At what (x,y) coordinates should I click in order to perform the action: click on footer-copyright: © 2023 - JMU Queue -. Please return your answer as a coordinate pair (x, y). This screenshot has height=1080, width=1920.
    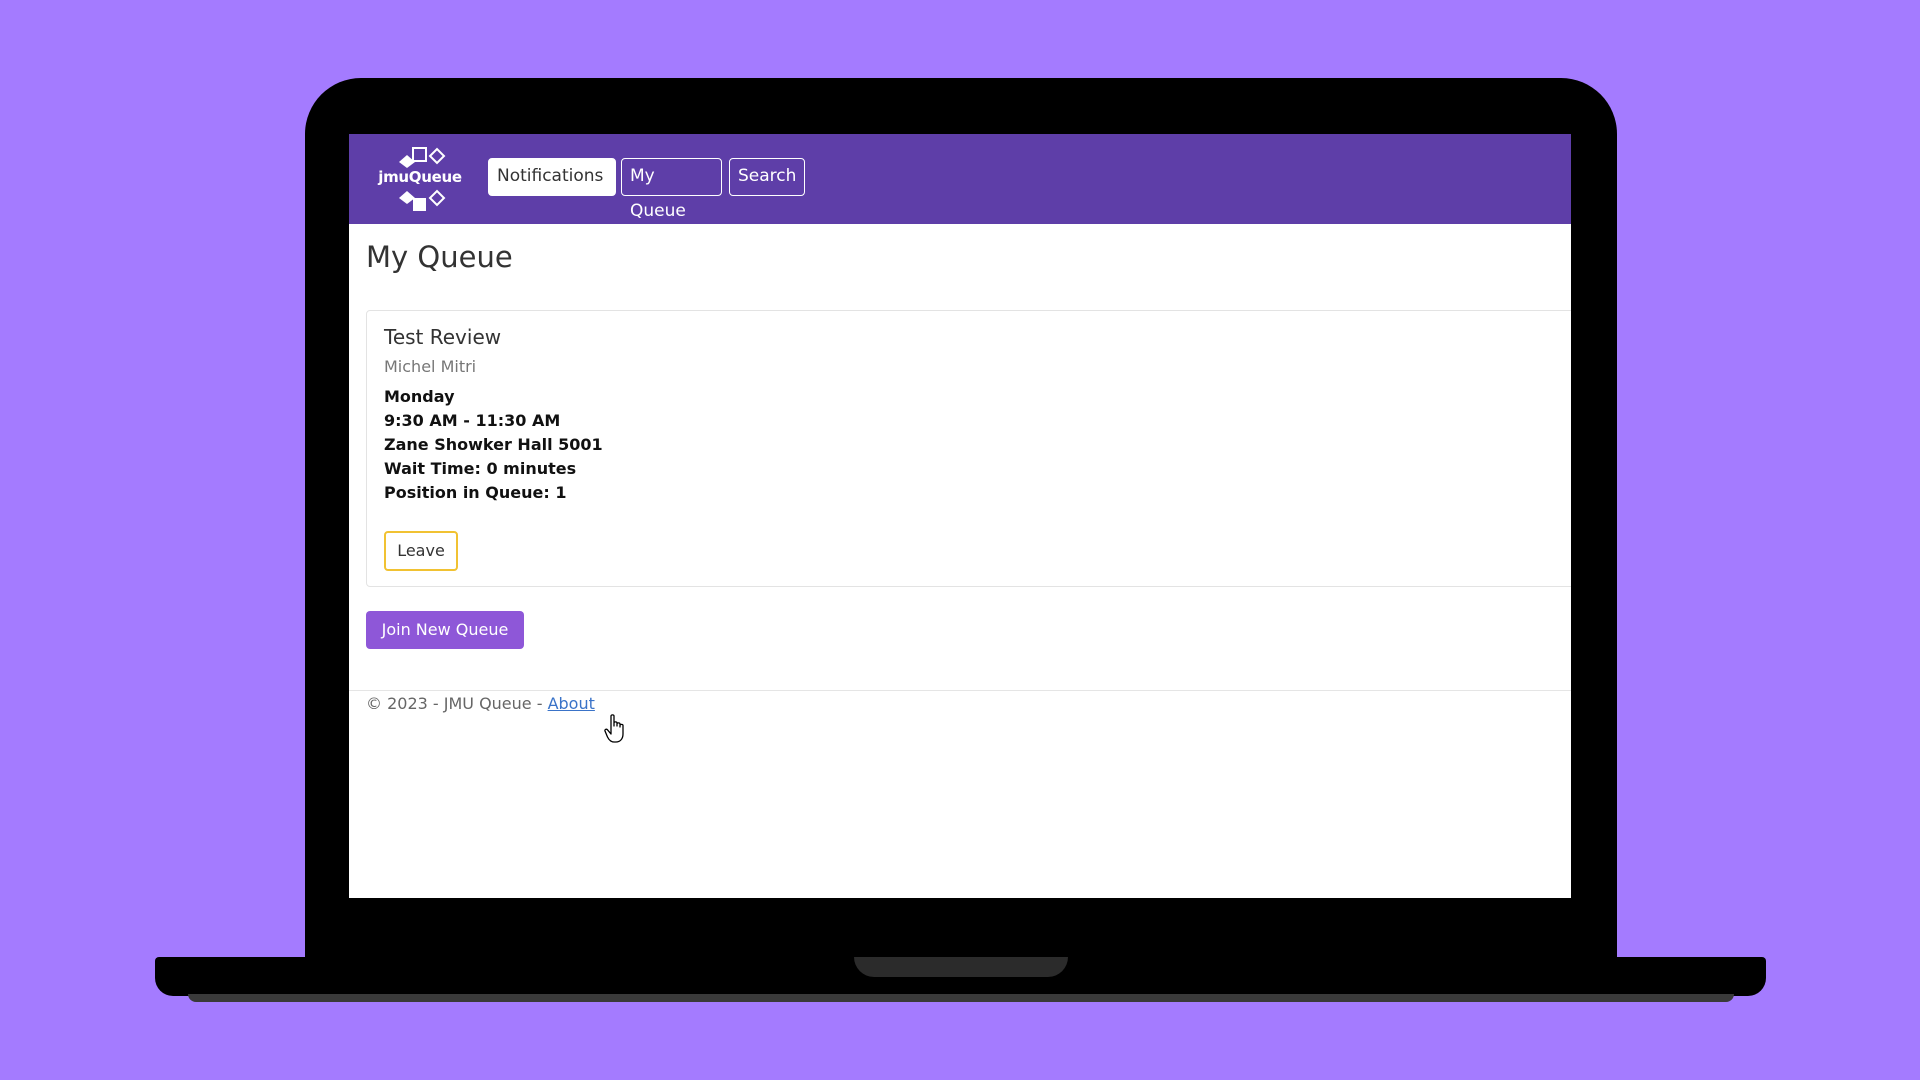
    Looking at the image, I should click on (457, 703).